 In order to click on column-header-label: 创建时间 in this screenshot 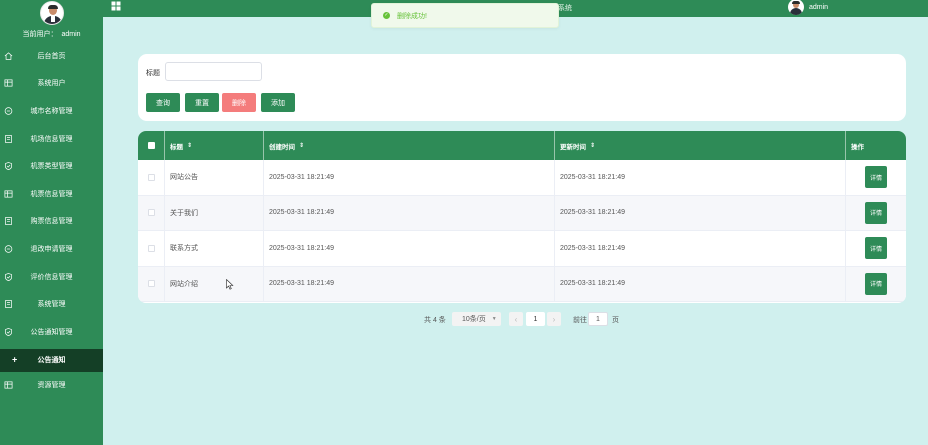, I will do `click(282, 147)`.